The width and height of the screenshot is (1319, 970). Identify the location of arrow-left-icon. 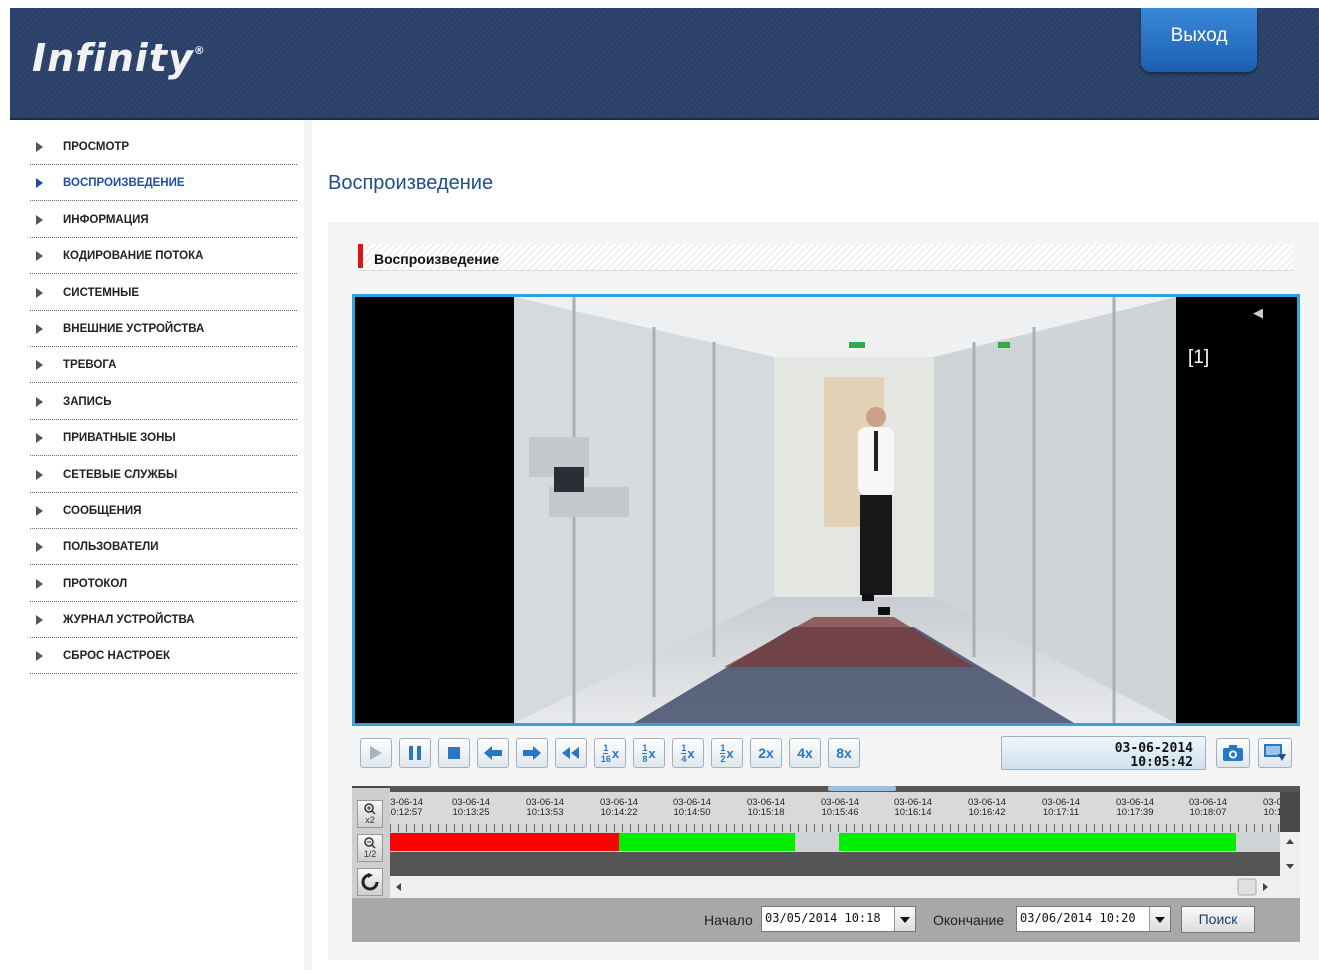
(493, 753).